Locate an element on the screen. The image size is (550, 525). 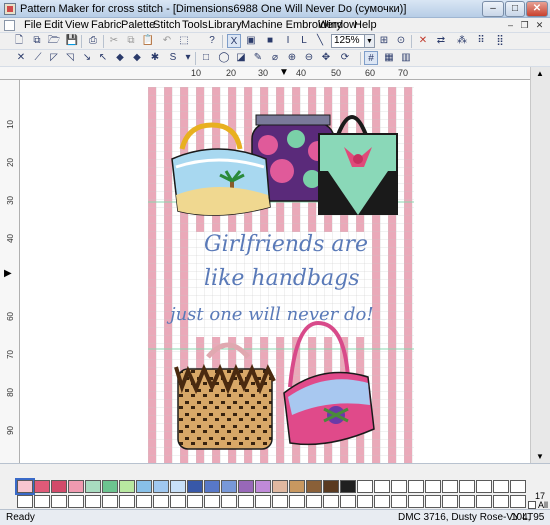
undo-icon: ↶ is located at coordinates (167, 41).